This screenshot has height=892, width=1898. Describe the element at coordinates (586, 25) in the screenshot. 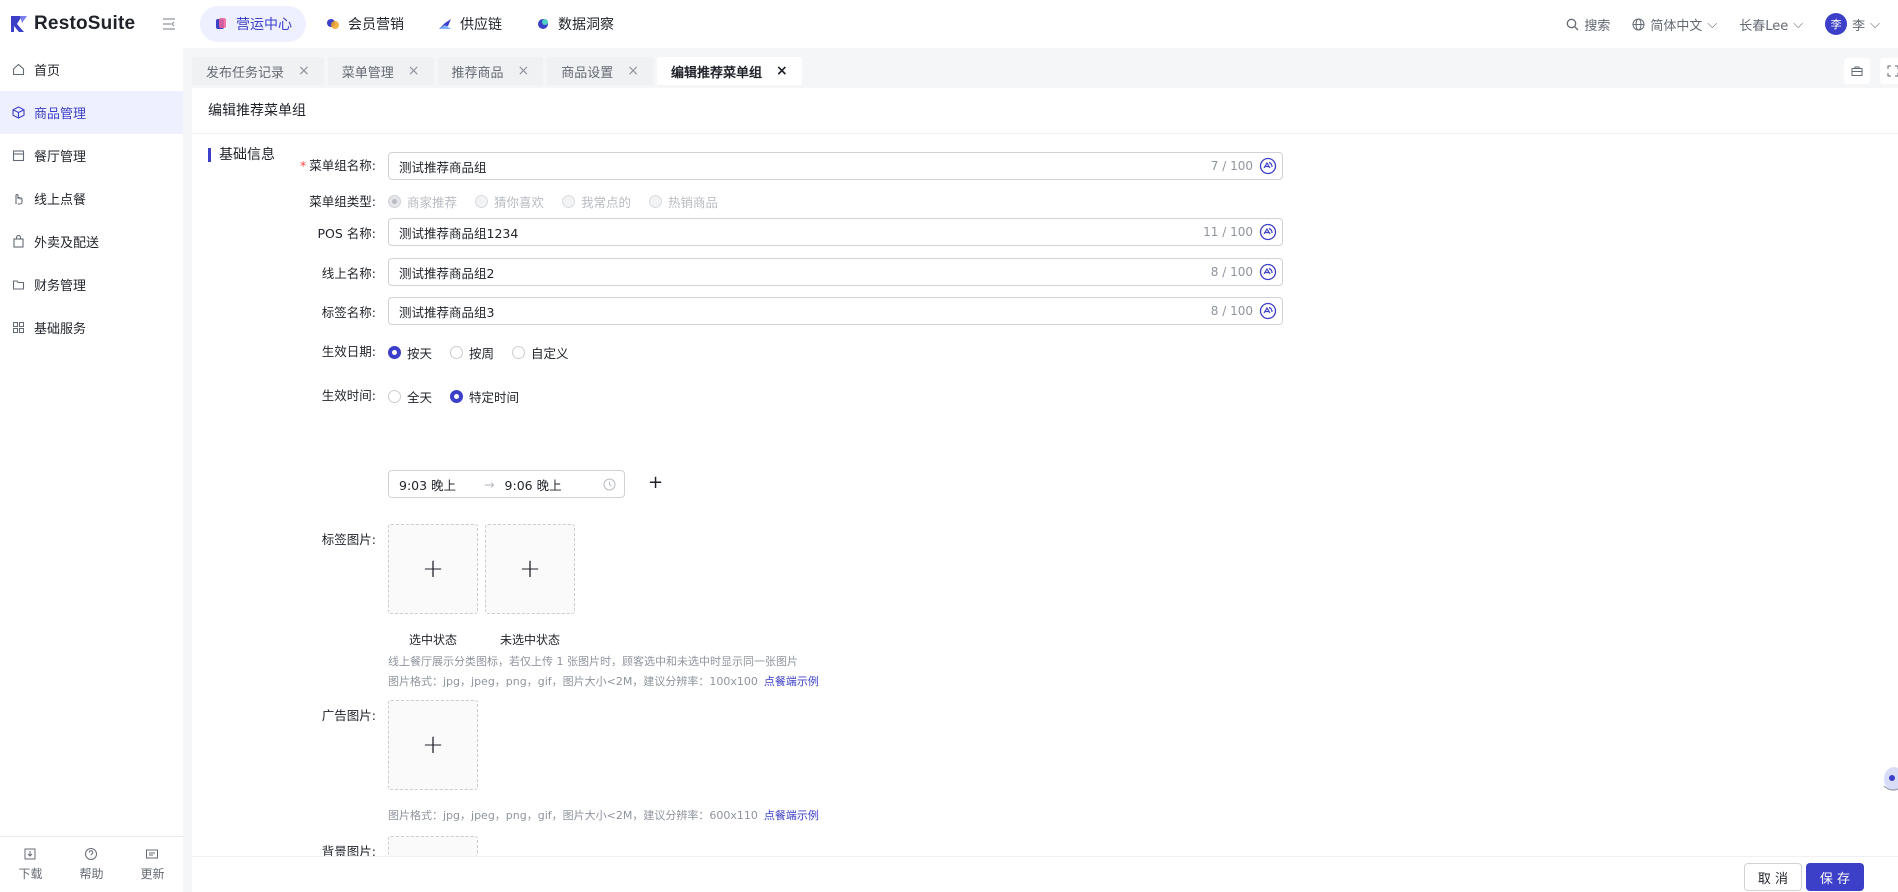

I see `nav-label: 数据洞察` at that location.